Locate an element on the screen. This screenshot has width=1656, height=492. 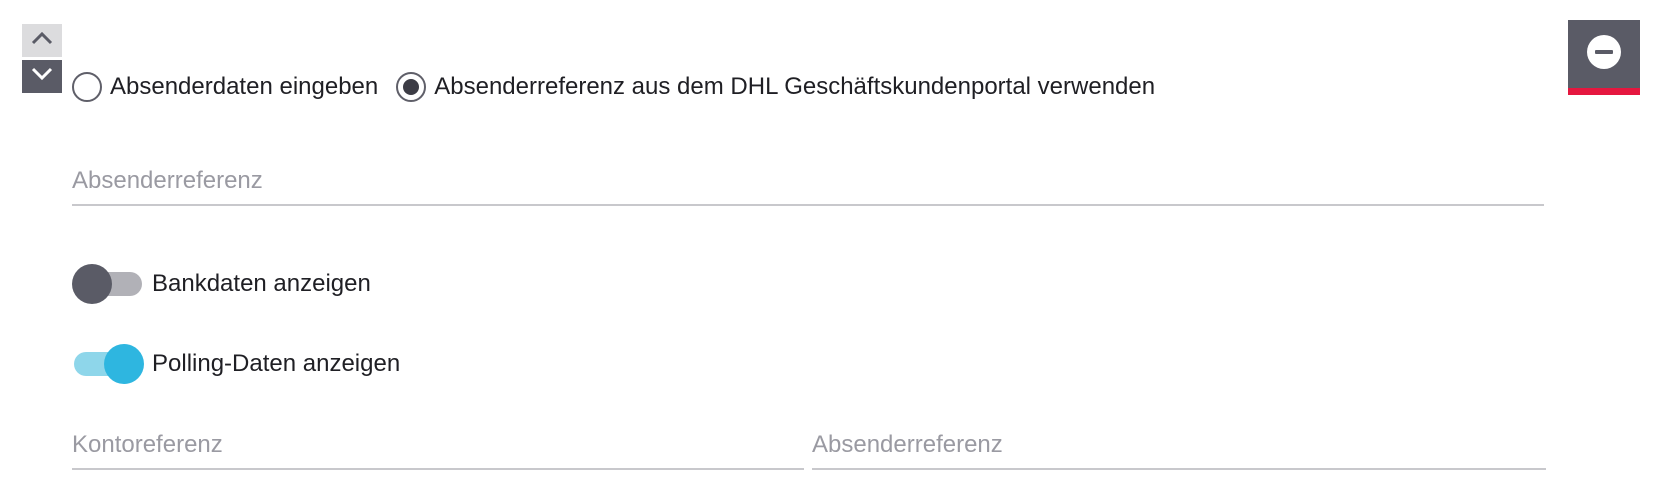
sender-reference-input is located at coordinates (808, 181).